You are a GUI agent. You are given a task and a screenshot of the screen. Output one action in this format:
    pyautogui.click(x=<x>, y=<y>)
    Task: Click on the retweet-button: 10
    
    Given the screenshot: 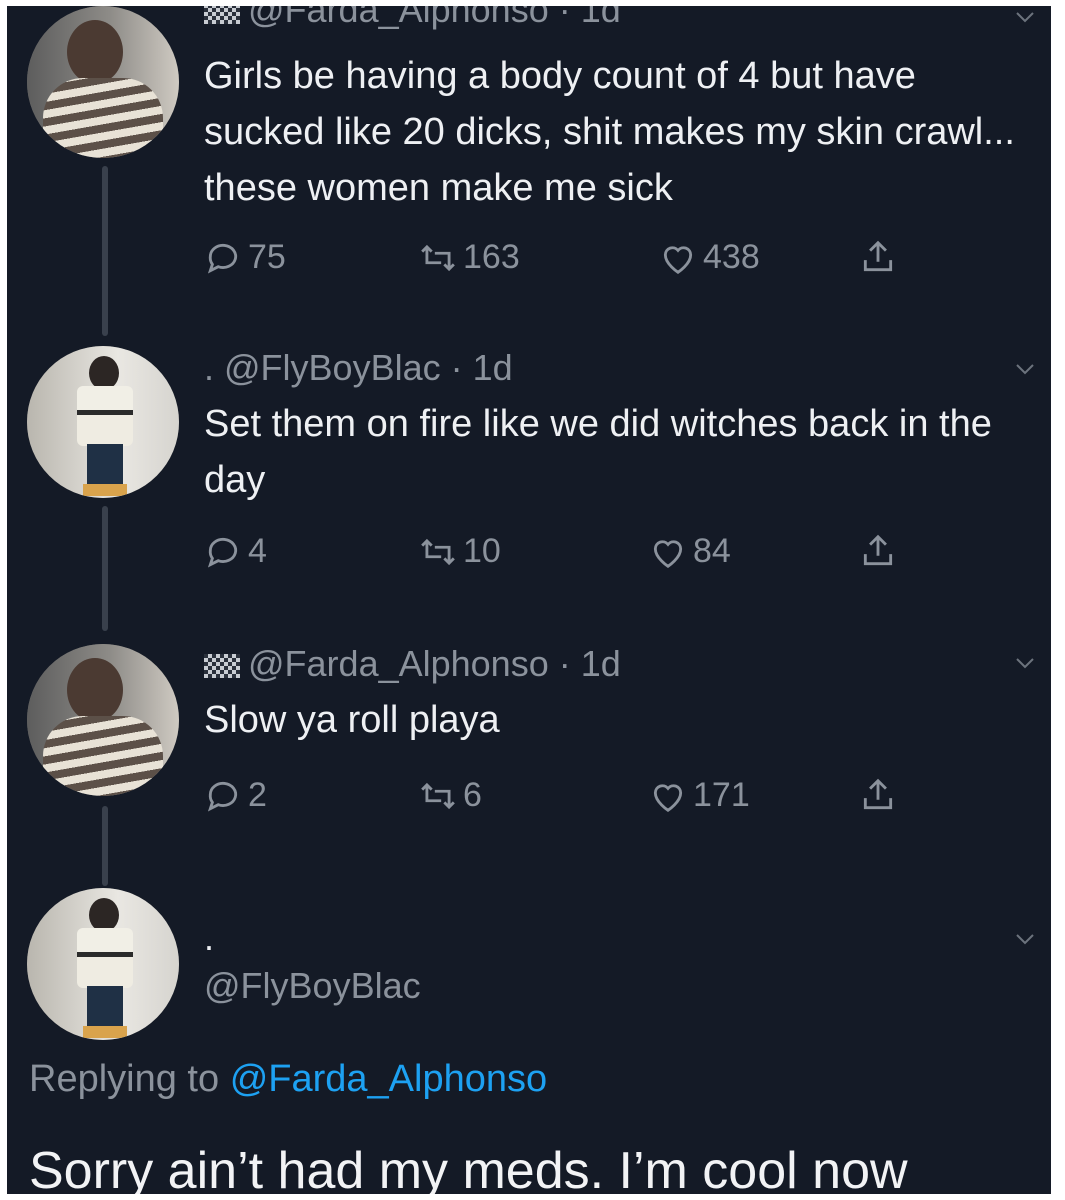 What is the action you would take?
    pyautogui.click(x=460, y=551)
    